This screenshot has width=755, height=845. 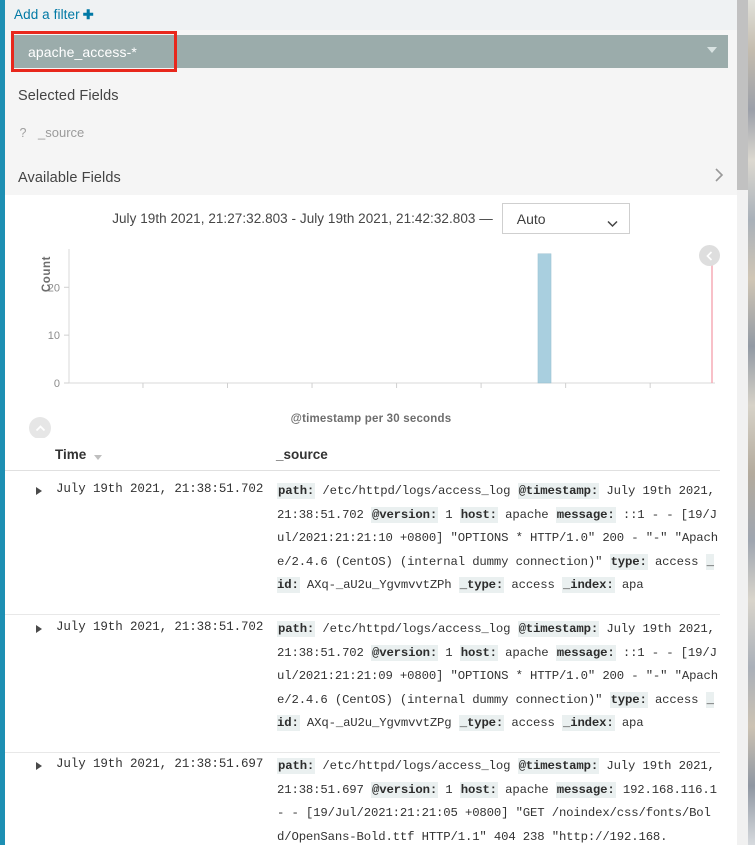 What do you see at coordinates (98, 457) in the screenshot?
I see `sort-desc-icon` at bounding box center [98, 457].